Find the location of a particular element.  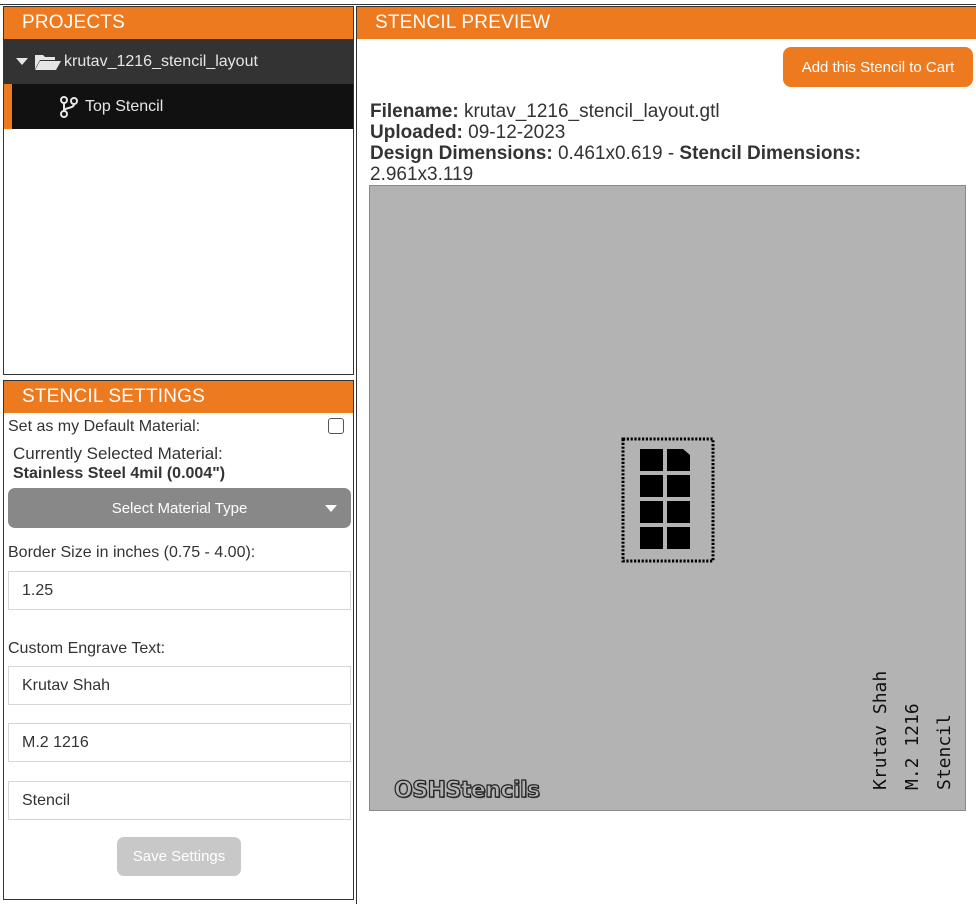

default-material-label: Set as my Default Material: is located at coordinates (104, 426).